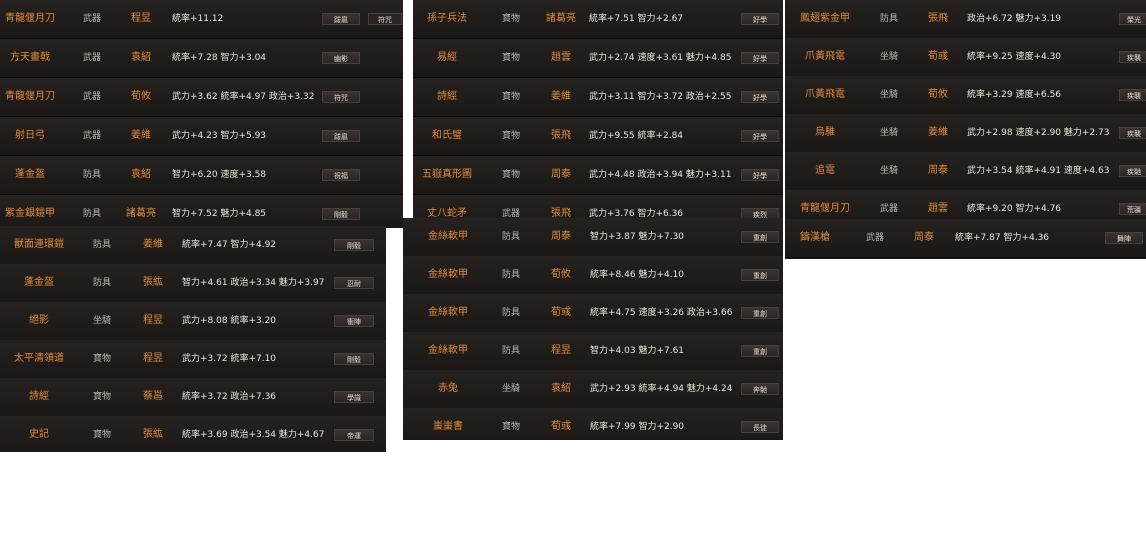 This screenshot has width=1146, height=540. Describe the element at coordinates (447, 135) in the screenshot. I see `item-name: 和氏璧` at that location.